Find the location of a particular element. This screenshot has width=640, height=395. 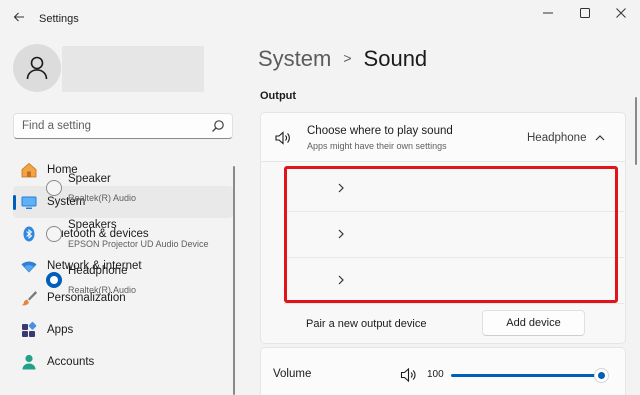

breadcrumb-parent: System is located at coordinates (294, 59).